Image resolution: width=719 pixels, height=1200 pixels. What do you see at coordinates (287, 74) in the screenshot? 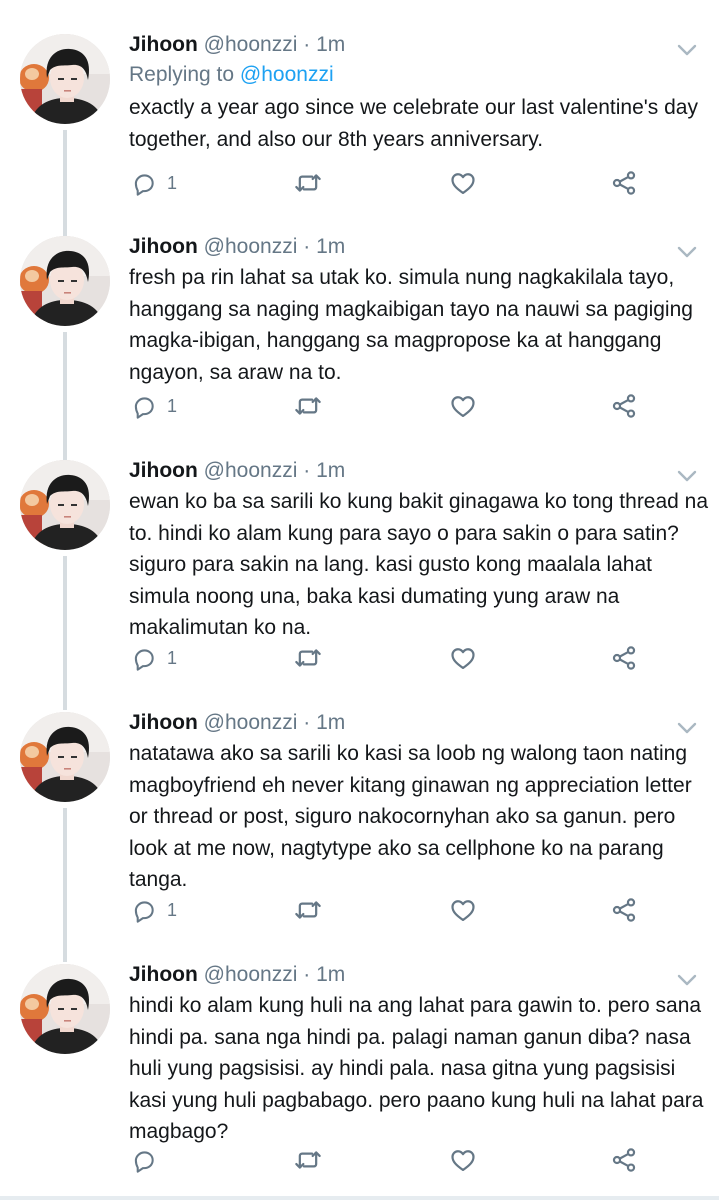
I see `replying-to-handle: @hoonzzi` at bounding box center [287, 74].